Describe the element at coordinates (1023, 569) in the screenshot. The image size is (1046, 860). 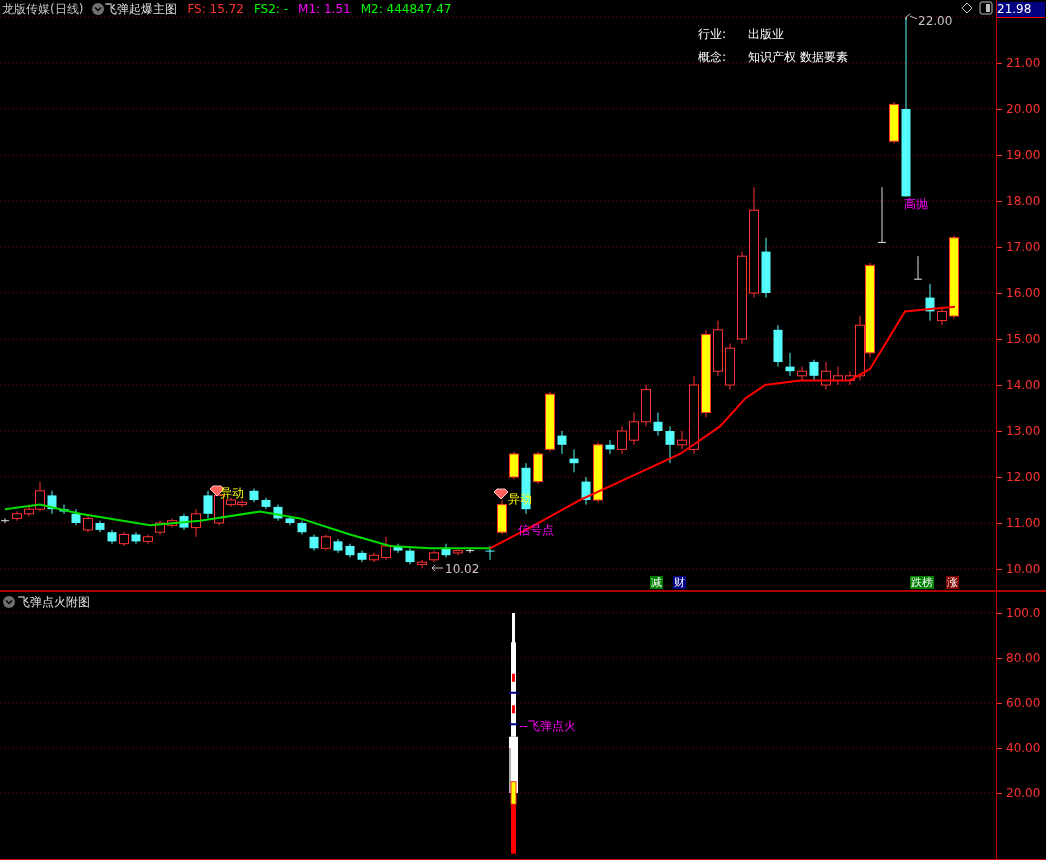
I see `axis-label: 10.00` at that location.